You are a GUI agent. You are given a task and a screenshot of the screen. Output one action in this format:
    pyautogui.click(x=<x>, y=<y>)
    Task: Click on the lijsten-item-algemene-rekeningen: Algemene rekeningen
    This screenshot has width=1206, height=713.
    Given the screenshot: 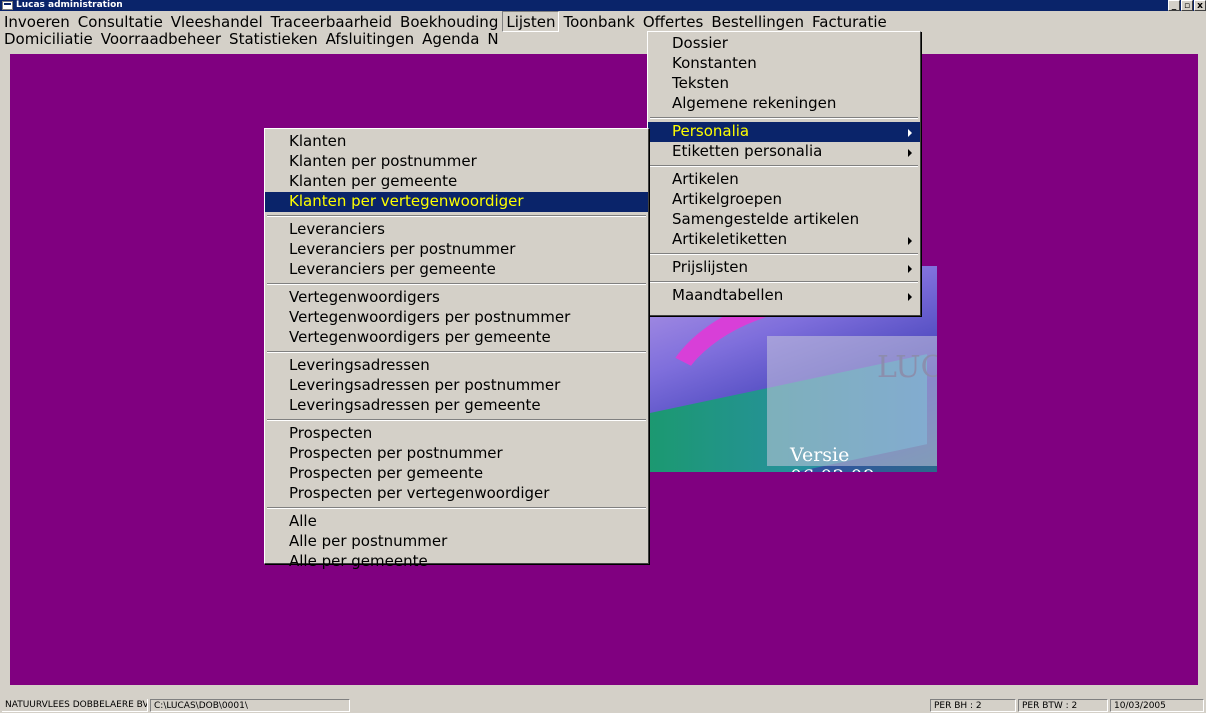 What is the action you would take?
    pyautogui.click(x=784, y=104)
    